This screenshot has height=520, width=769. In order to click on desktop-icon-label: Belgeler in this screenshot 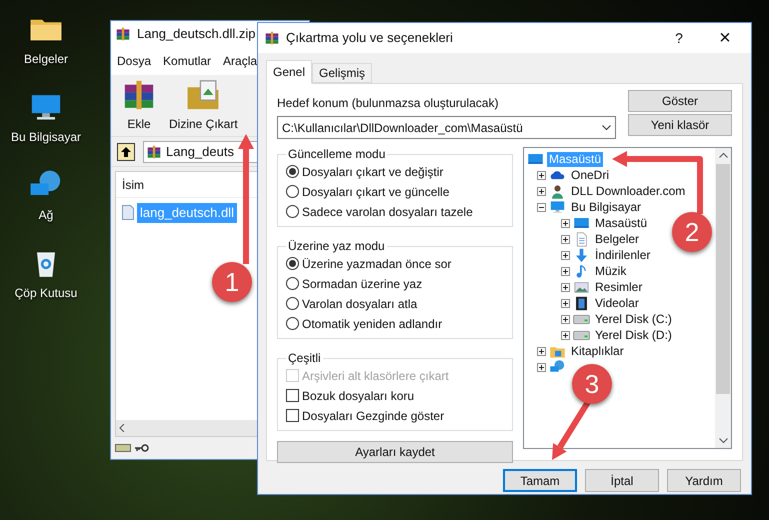, I will do `click(46, 59)`.